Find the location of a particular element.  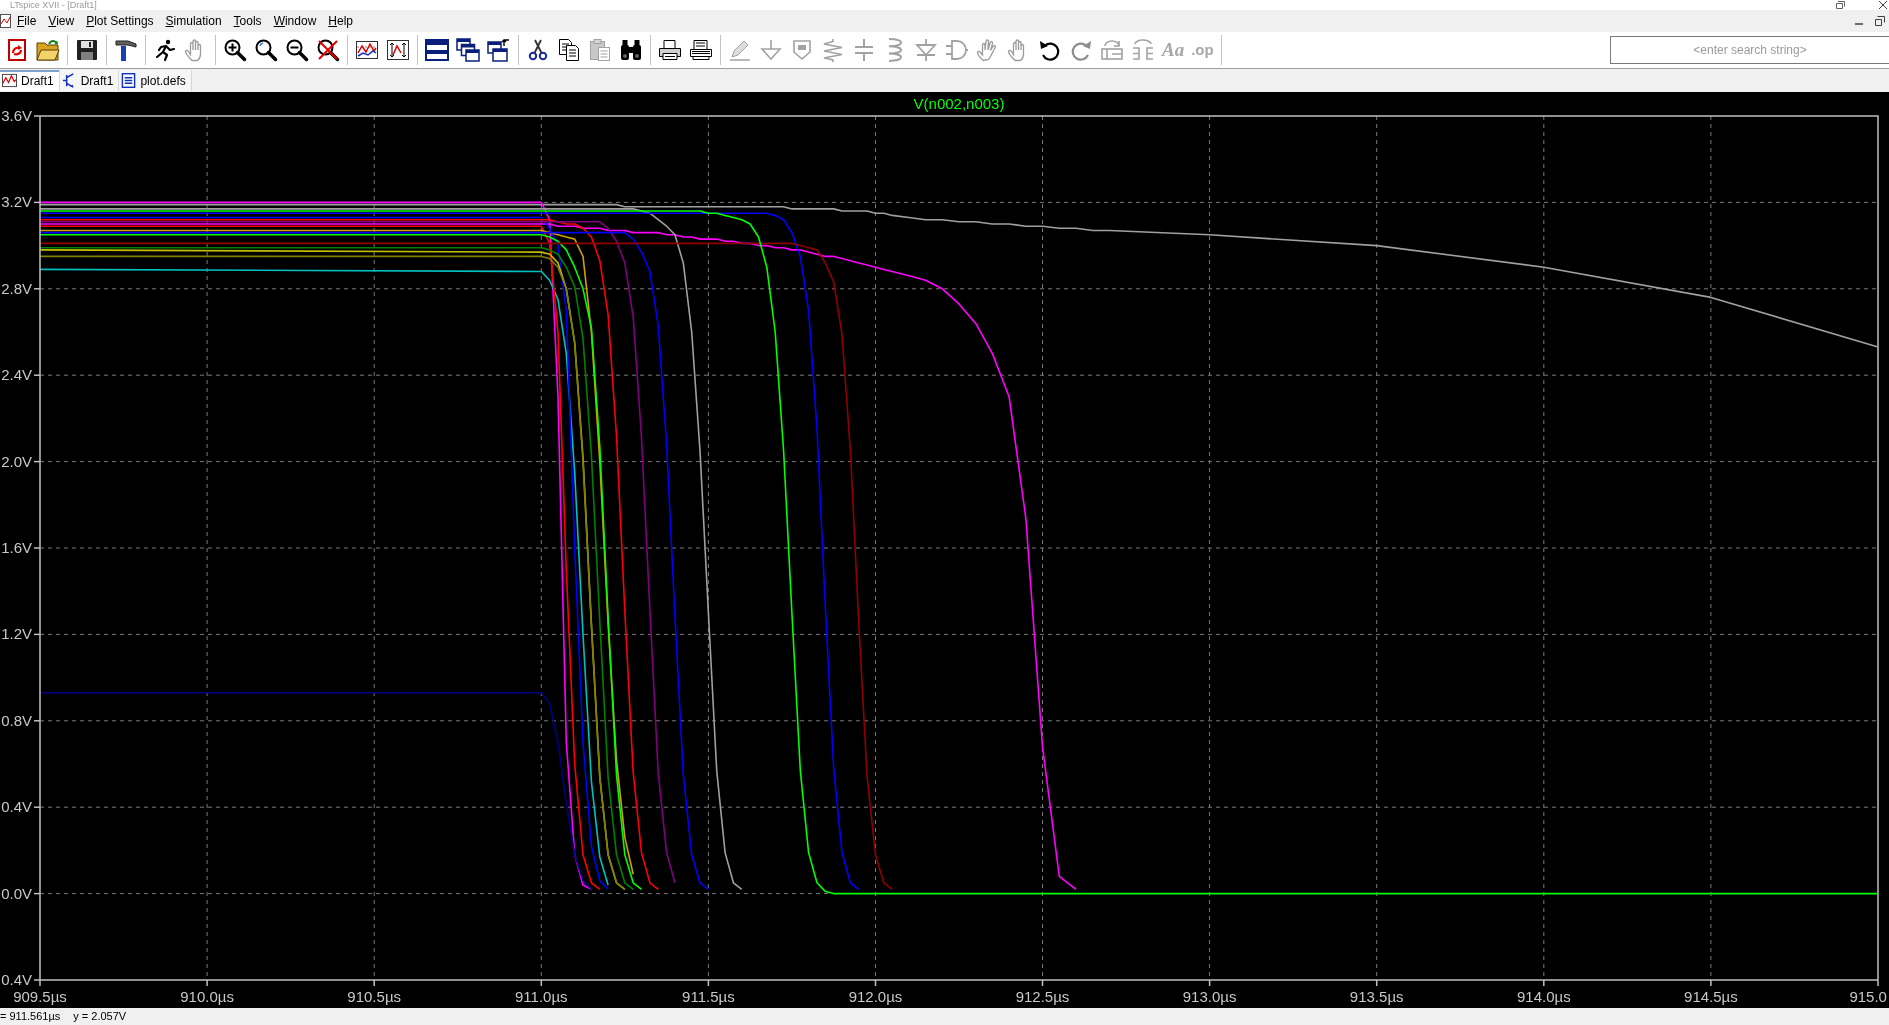

close-icon is located at coordinates (1883, 5).